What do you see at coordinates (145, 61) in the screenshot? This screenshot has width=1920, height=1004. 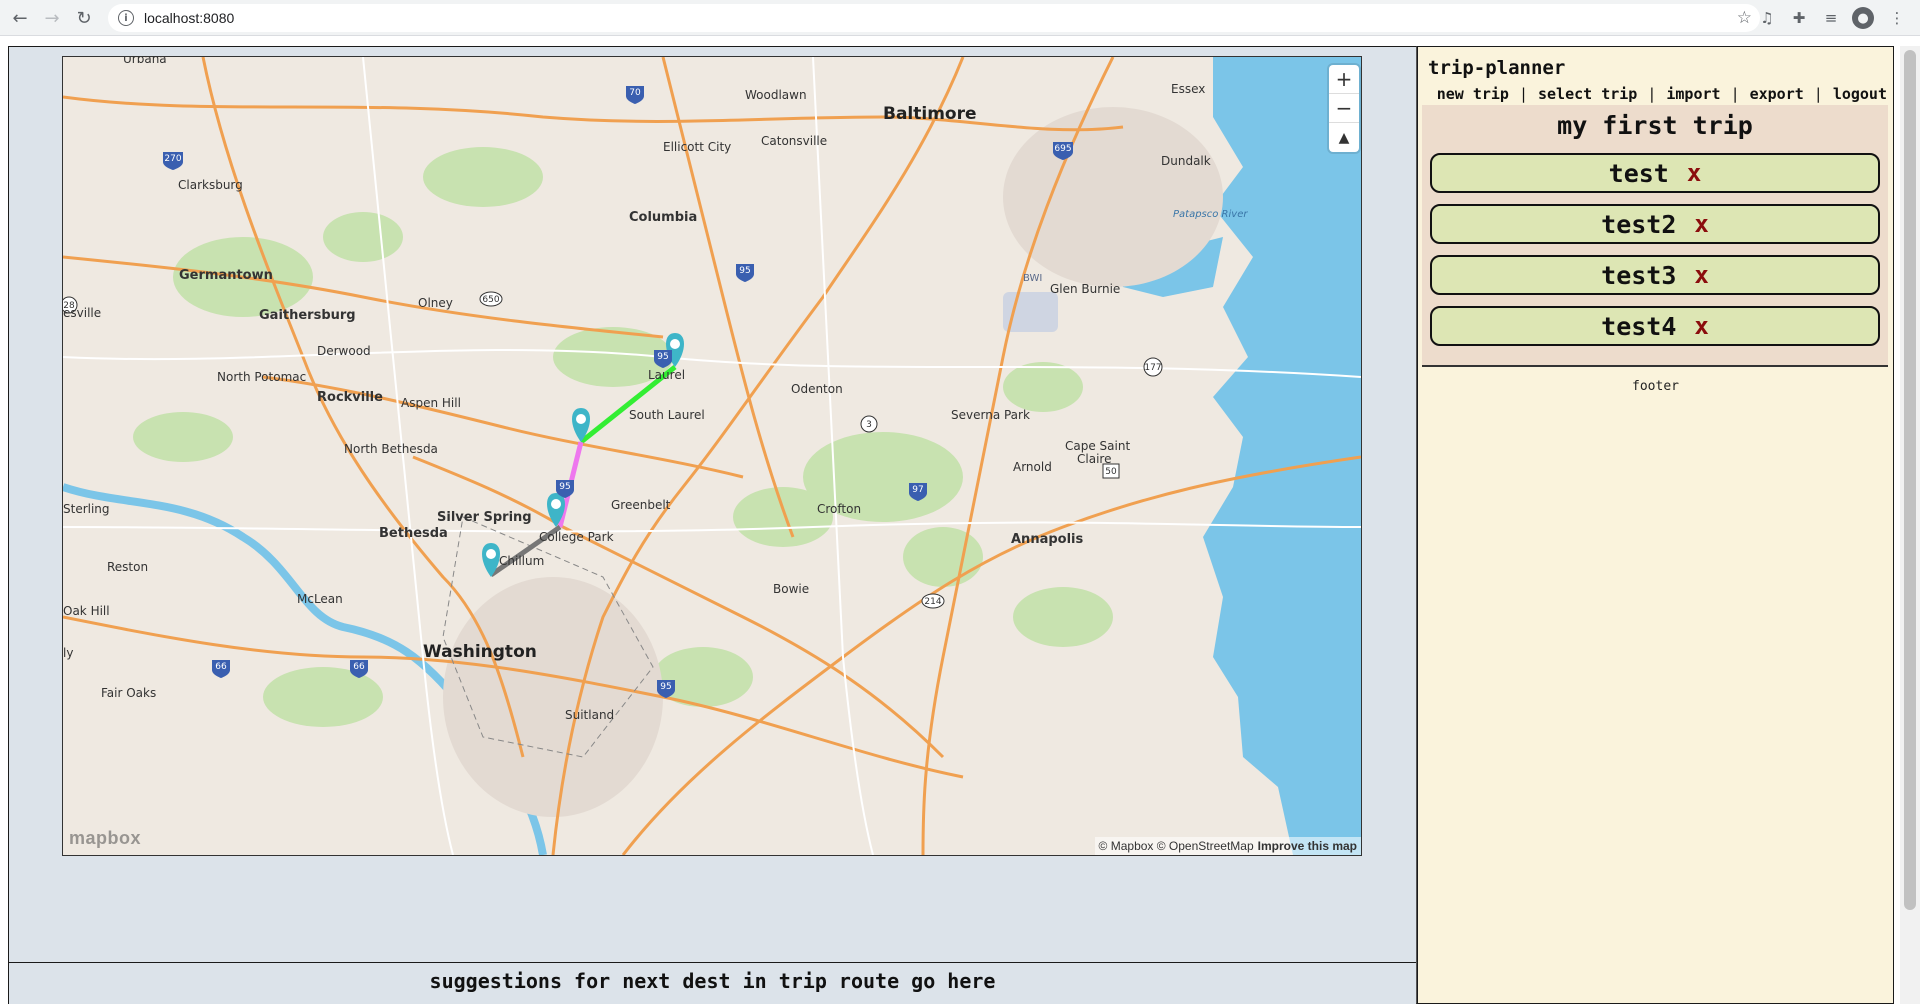 I see `label-urbana: Urbana` at bounding box center [145, 61].